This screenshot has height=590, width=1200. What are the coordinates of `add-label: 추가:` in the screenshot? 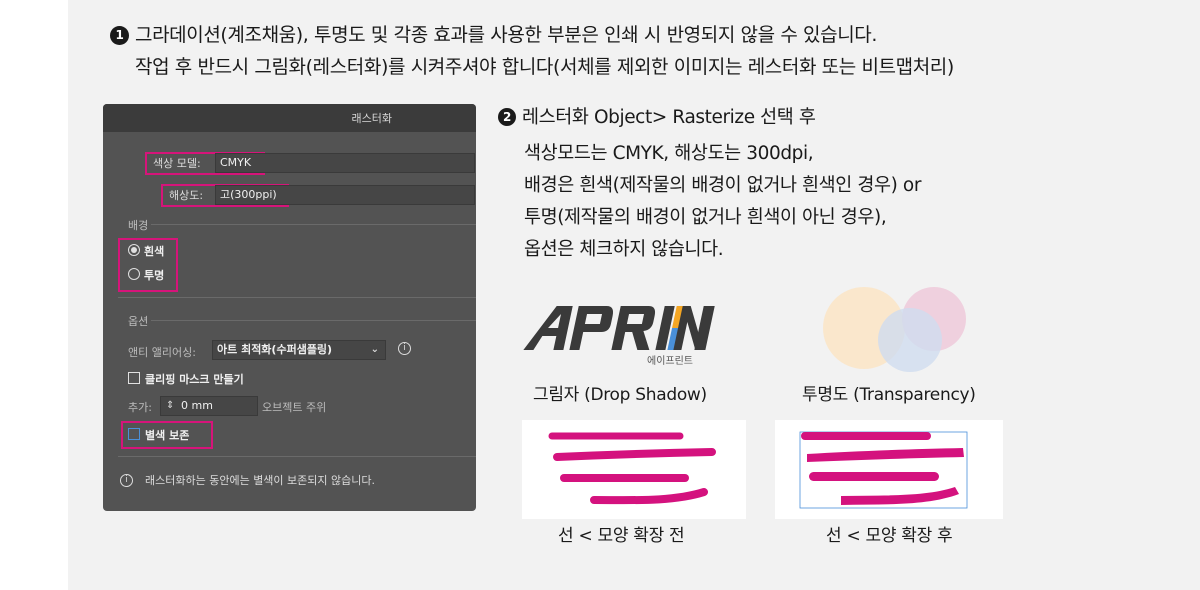 It's located at (140, 407).